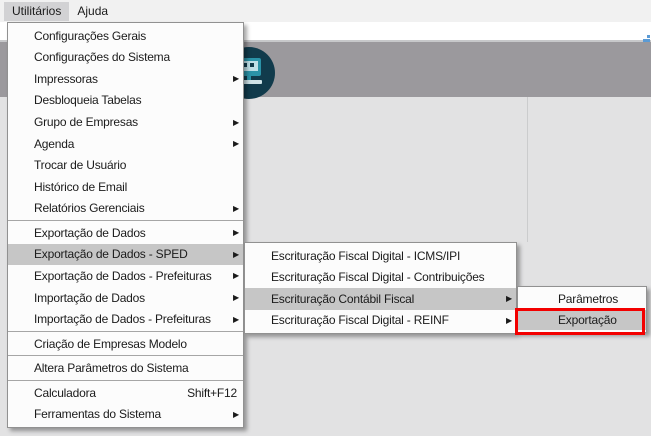  What do you see at coordinates (110, 343) in the screenshot?
I see `menu-item-label: Criação de Empresas Modelo` at bounding box center [110, 343].